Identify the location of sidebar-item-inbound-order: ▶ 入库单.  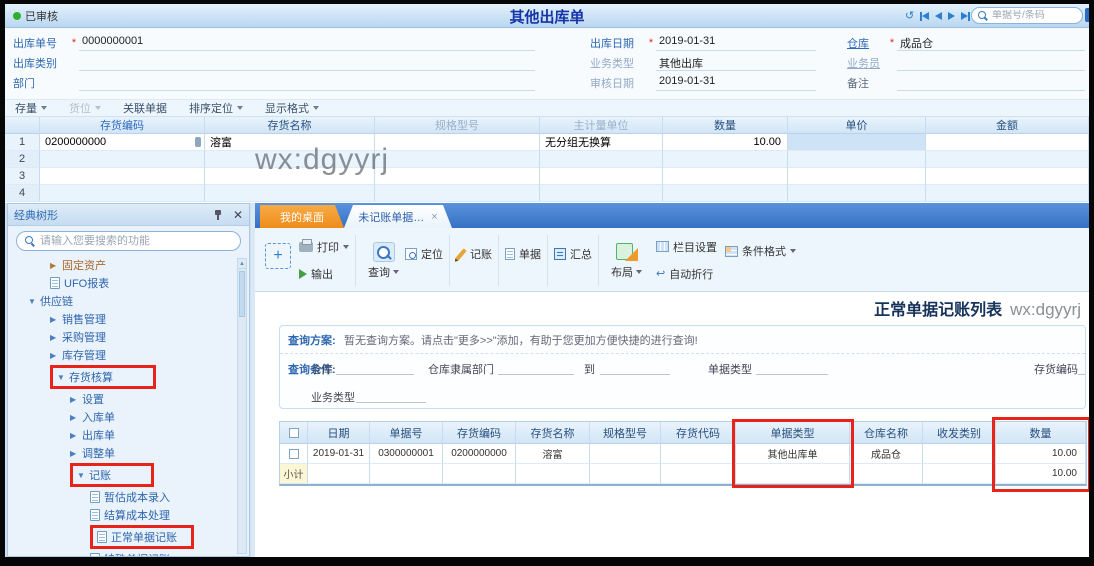
(121, 417).